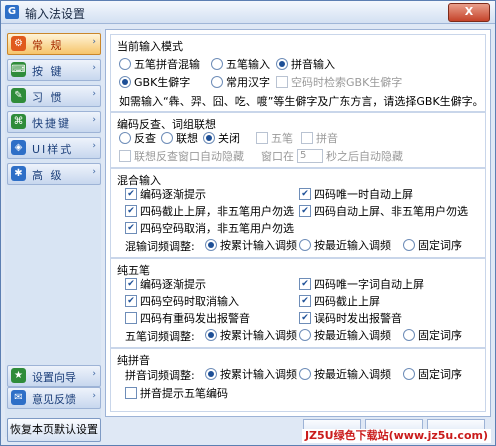 The width and height of the screenshot is (496, 446). What do you see at coordinates (18, 43) in the screenshot?
I see `general-icon: ⚙` at bounding box center [18, 43].